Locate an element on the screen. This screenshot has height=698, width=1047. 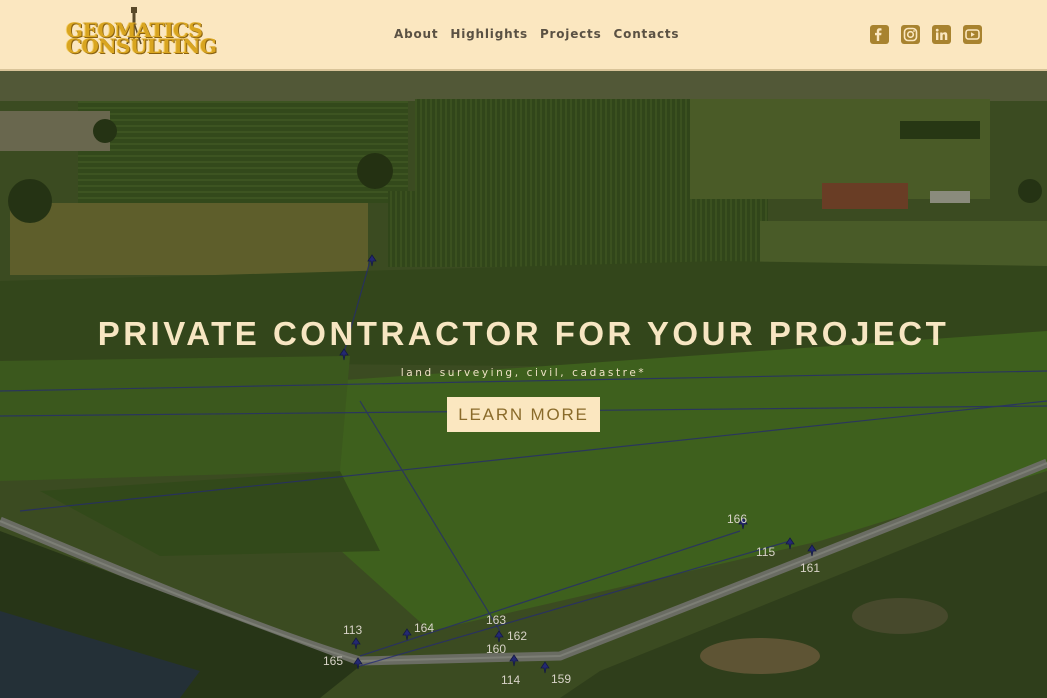
nav-link-projects: Projects is located at coordinates (571, 34).